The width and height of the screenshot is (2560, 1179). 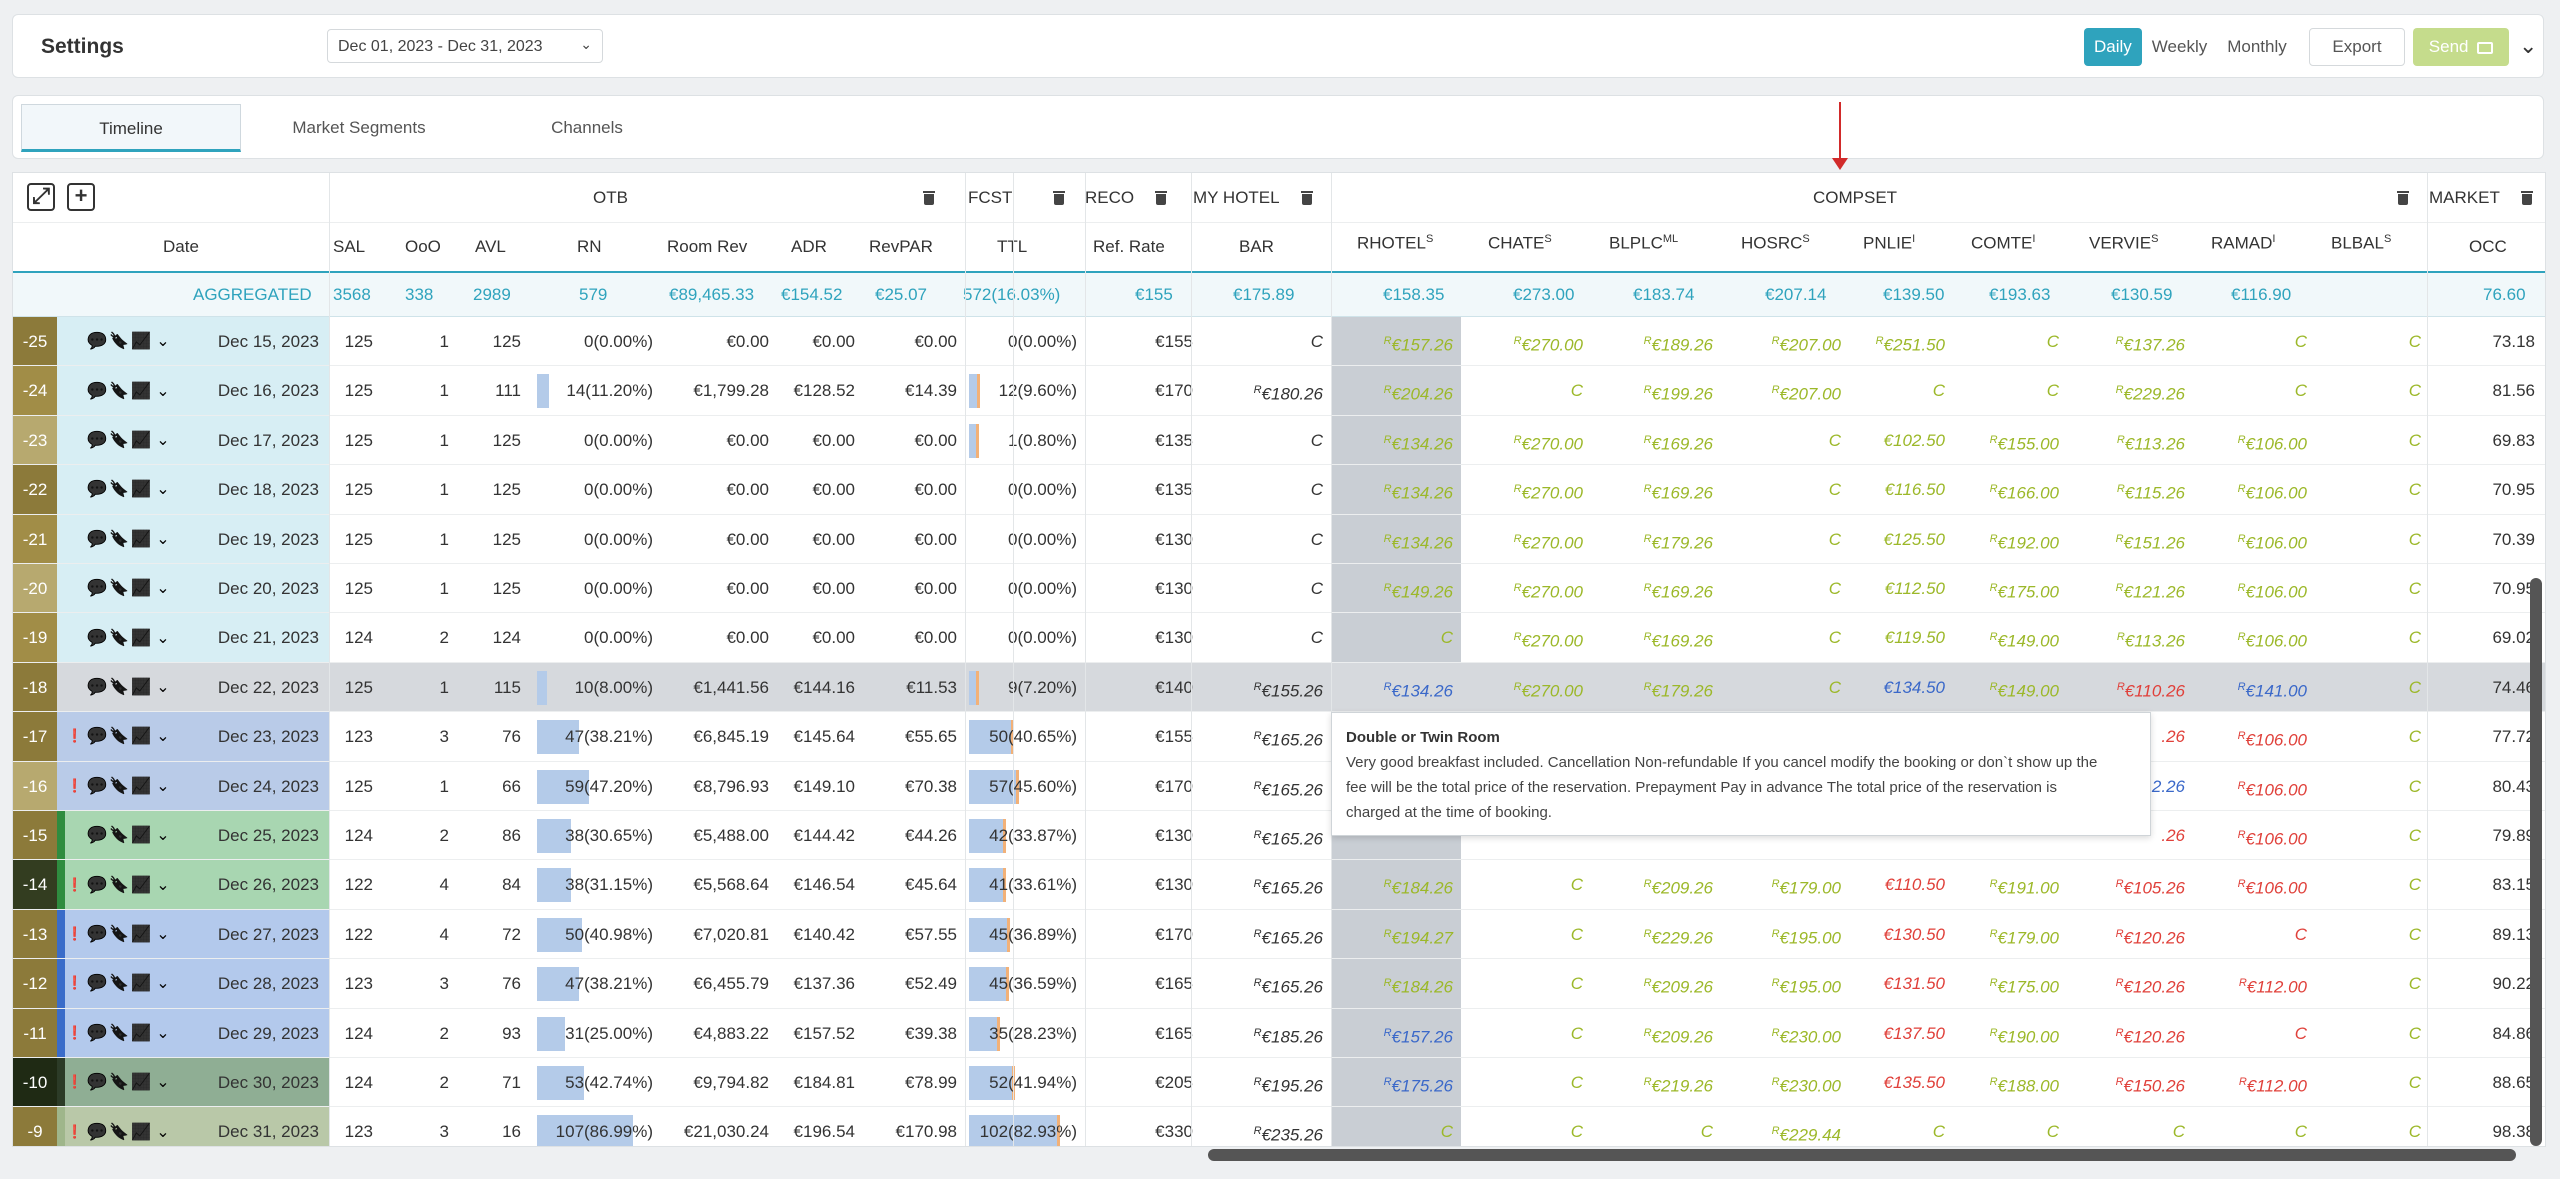 I want to click on cell-pn: €110.50, so click(x=1898, y=884).